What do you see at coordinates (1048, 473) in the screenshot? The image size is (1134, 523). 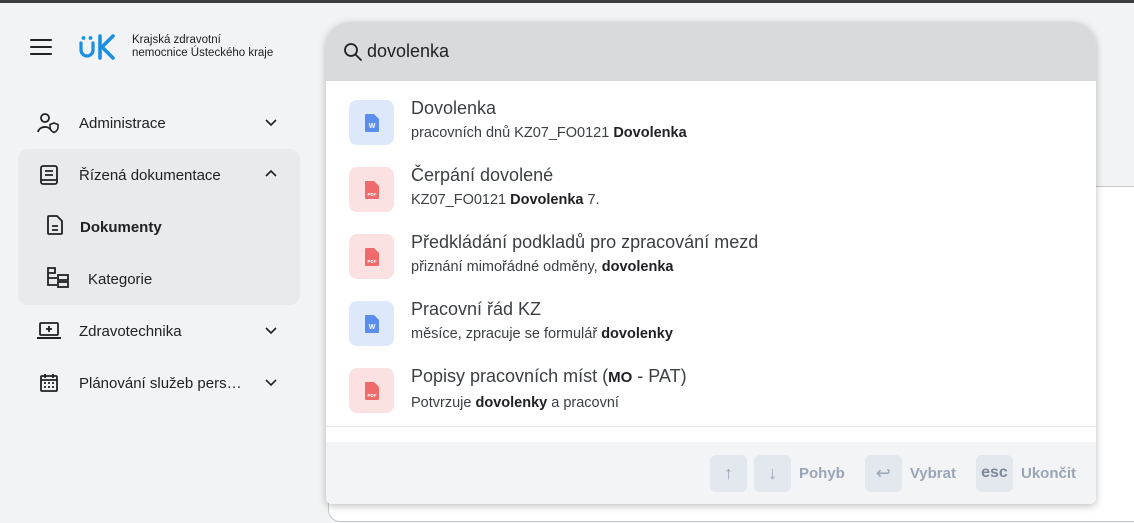 I see `close-hint-label: Ukončit` at bounding box center [1048, 473].